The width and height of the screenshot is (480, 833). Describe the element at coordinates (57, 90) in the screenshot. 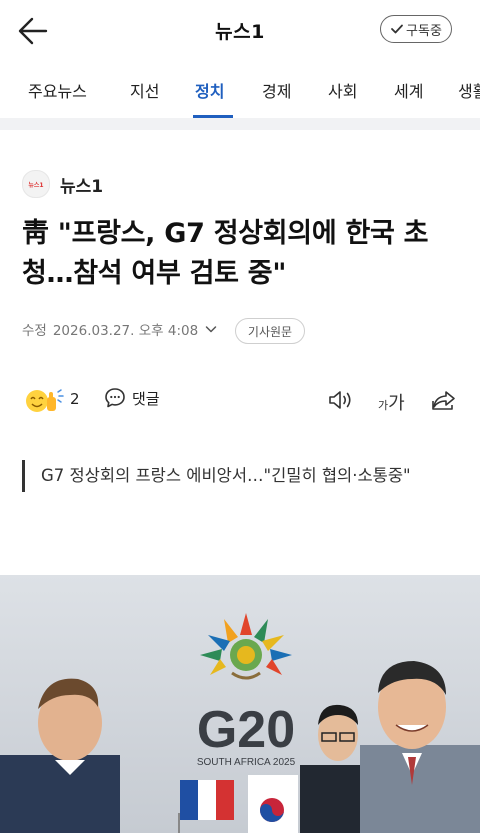

I see `tab-main-news: 주요뉴스` at that location.